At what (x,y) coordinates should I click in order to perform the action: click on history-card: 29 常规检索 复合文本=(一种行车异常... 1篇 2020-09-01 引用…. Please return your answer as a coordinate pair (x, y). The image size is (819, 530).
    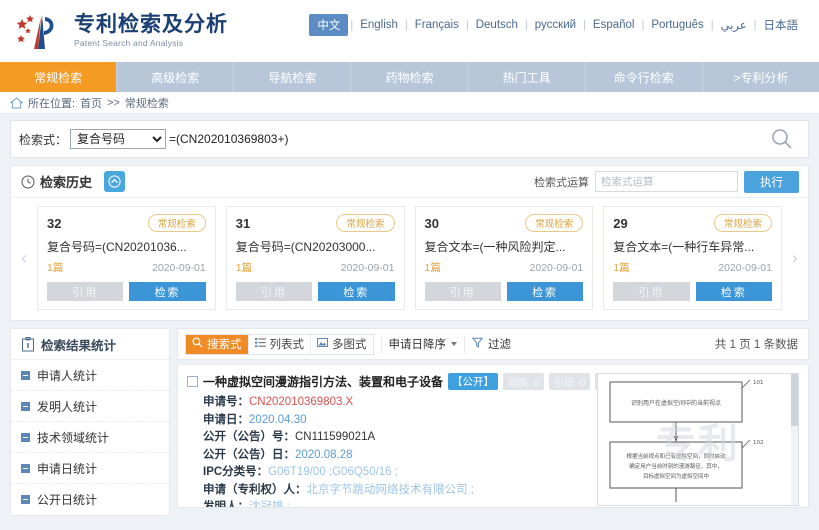
    Looking at the image, I should click on (692, 258).